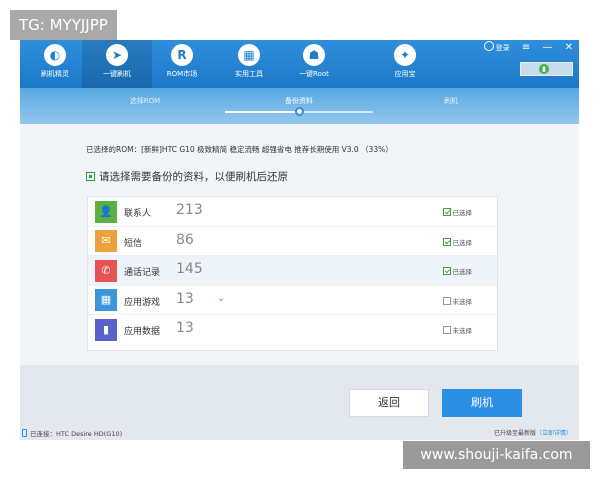 The height and width of the screenshot is (480, 600). I want to click on root-icon: ☗, so click(314, 55).